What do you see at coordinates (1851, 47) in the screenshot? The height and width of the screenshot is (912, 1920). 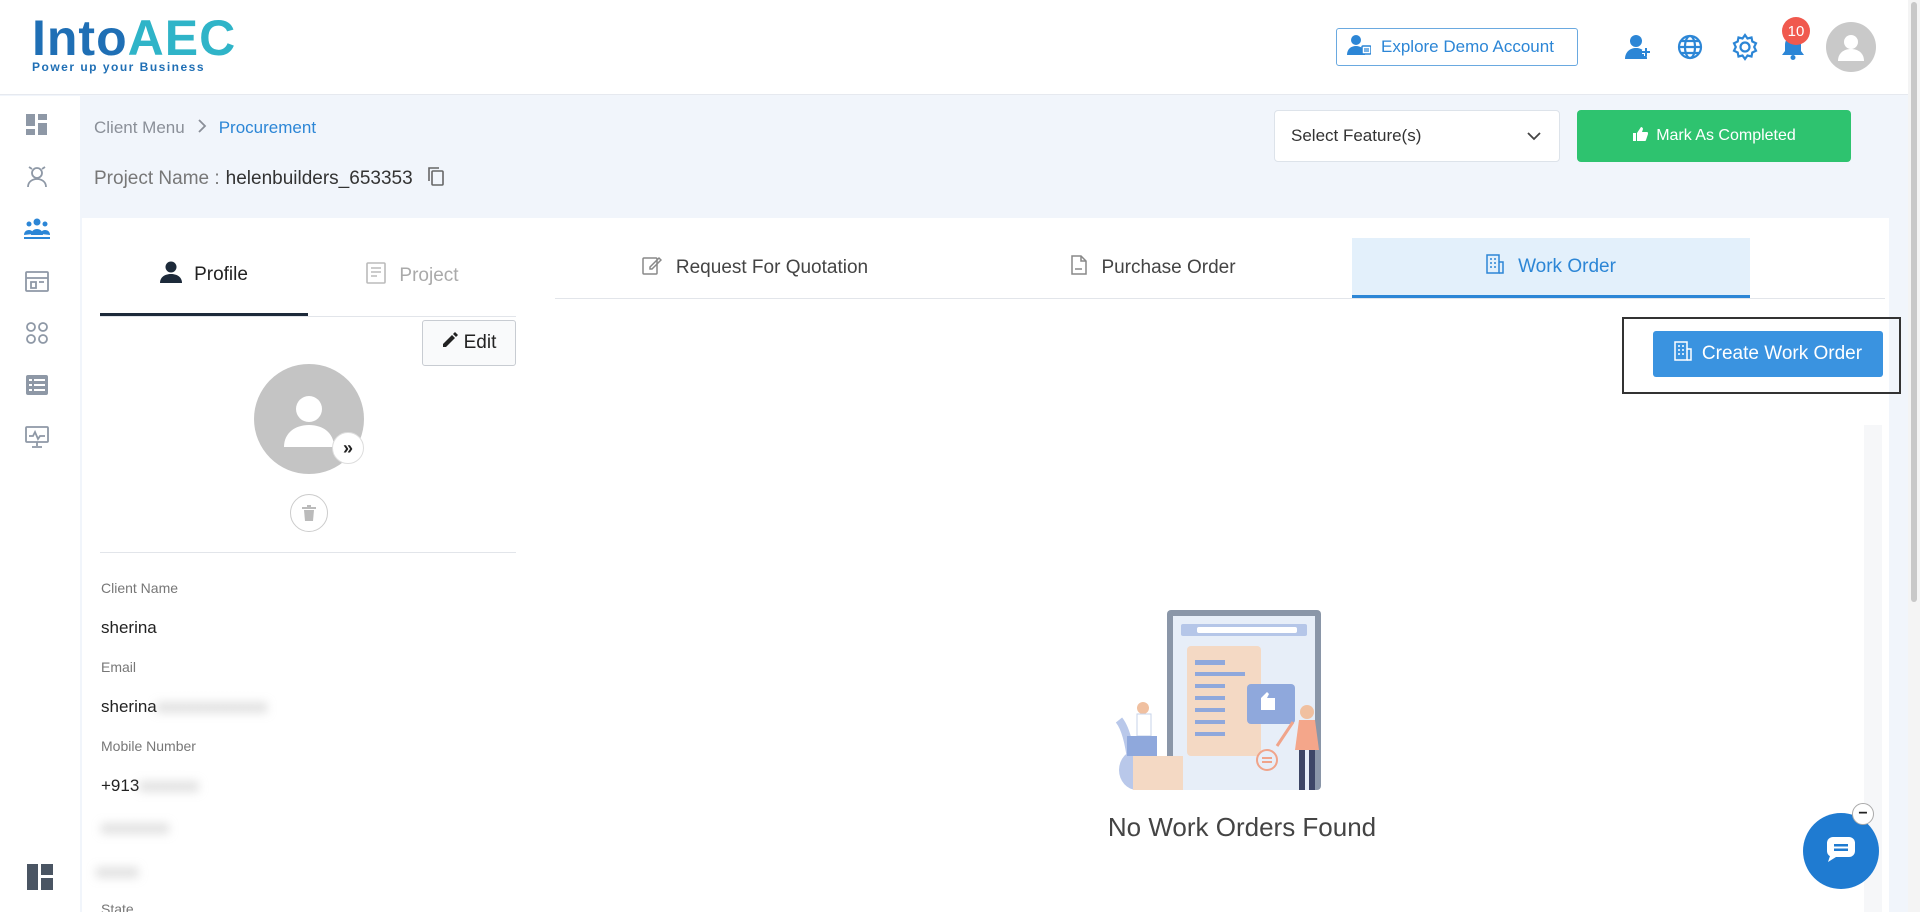 I see `user-avatar-icon` at bounding box center [1851, 47].